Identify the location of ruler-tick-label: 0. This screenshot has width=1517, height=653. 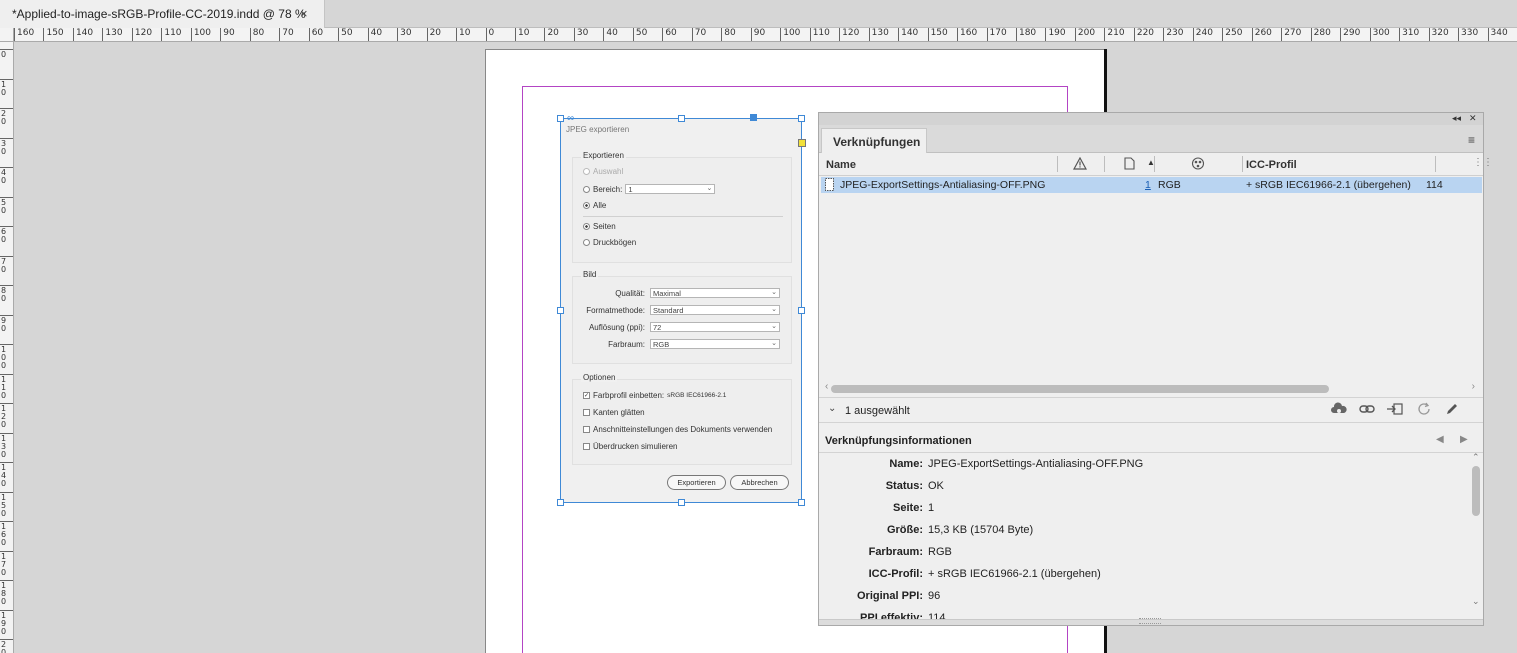
(491, 33).